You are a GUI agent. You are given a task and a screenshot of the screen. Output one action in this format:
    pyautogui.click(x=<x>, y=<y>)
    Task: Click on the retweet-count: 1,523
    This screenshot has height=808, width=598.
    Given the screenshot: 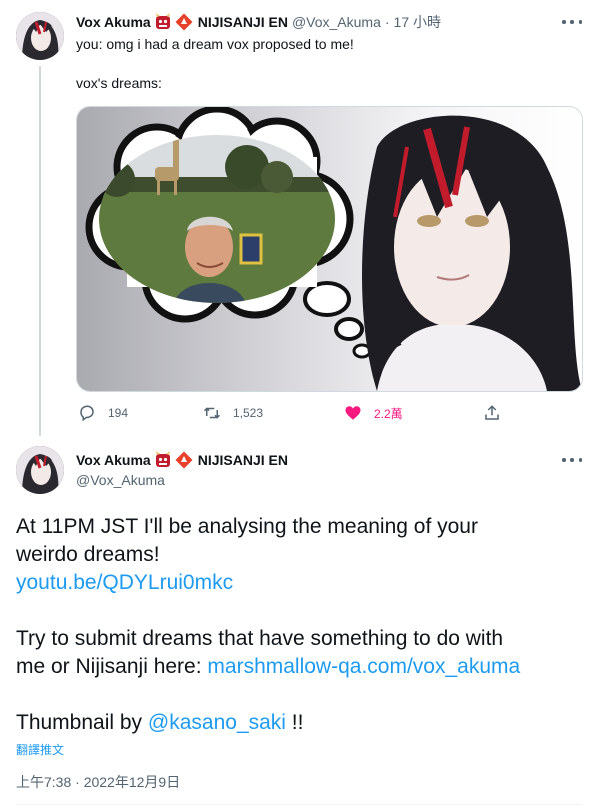 What is the action you would take?
    pyautogui.click(x=248, y=413)
    